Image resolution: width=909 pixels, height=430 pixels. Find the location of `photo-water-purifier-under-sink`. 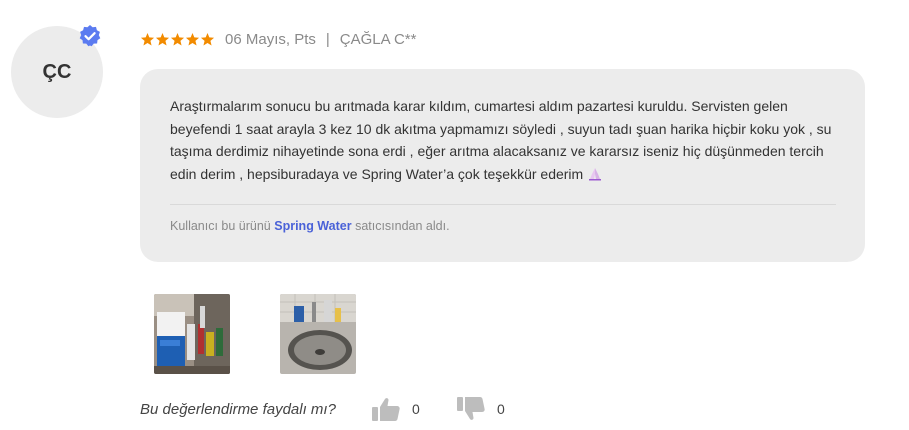

photo-water-purifier-under-sink is located at coordinates (192, 334).